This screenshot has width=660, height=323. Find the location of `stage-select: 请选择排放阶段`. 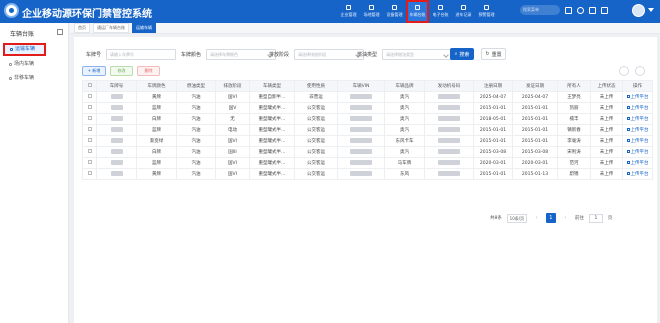

stage-select: 请选择排放阶段 is located at coordinates (329, 54).